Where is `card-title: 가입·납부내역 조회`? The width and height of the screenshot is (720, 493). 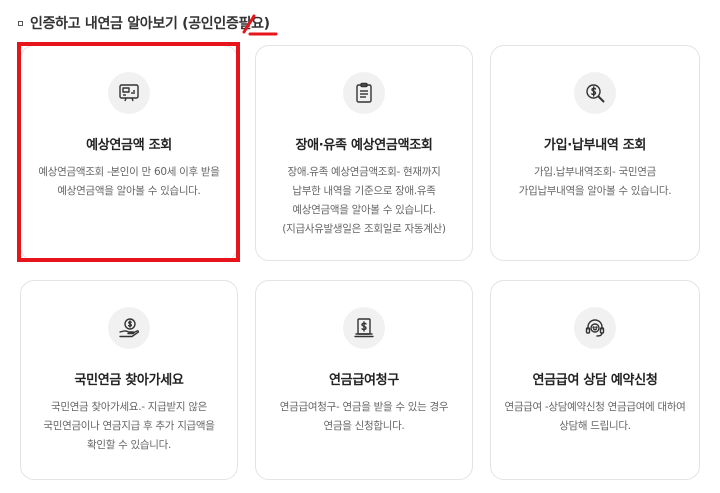 card-title: 가입·납부내역 조회 is located at coordinates (595, 145).